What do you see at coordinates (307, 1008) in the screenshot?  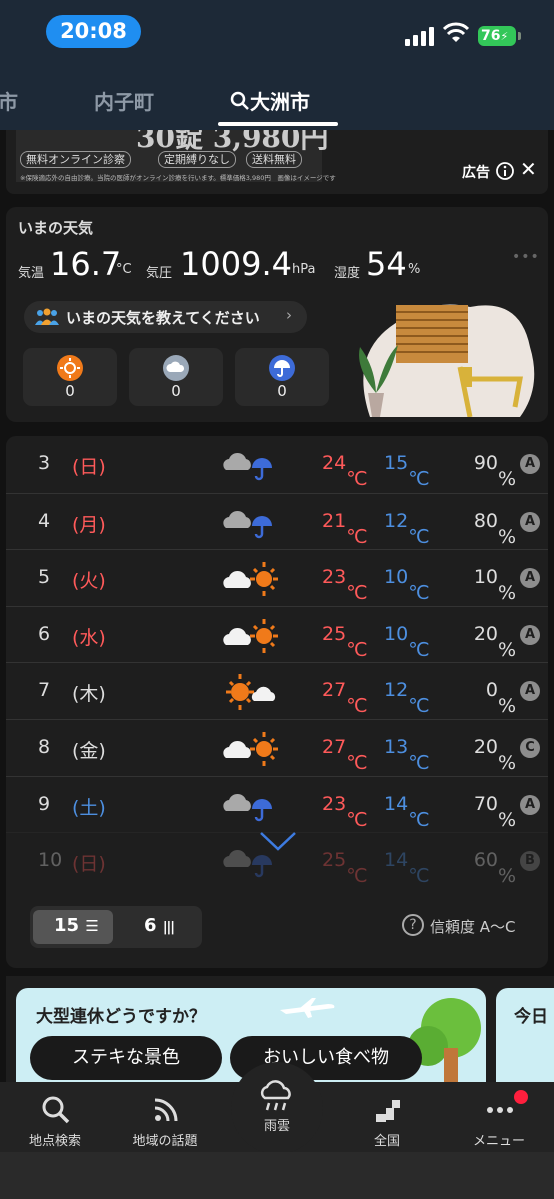 I see `airplane-icon` at bounding box center [307, 1008].